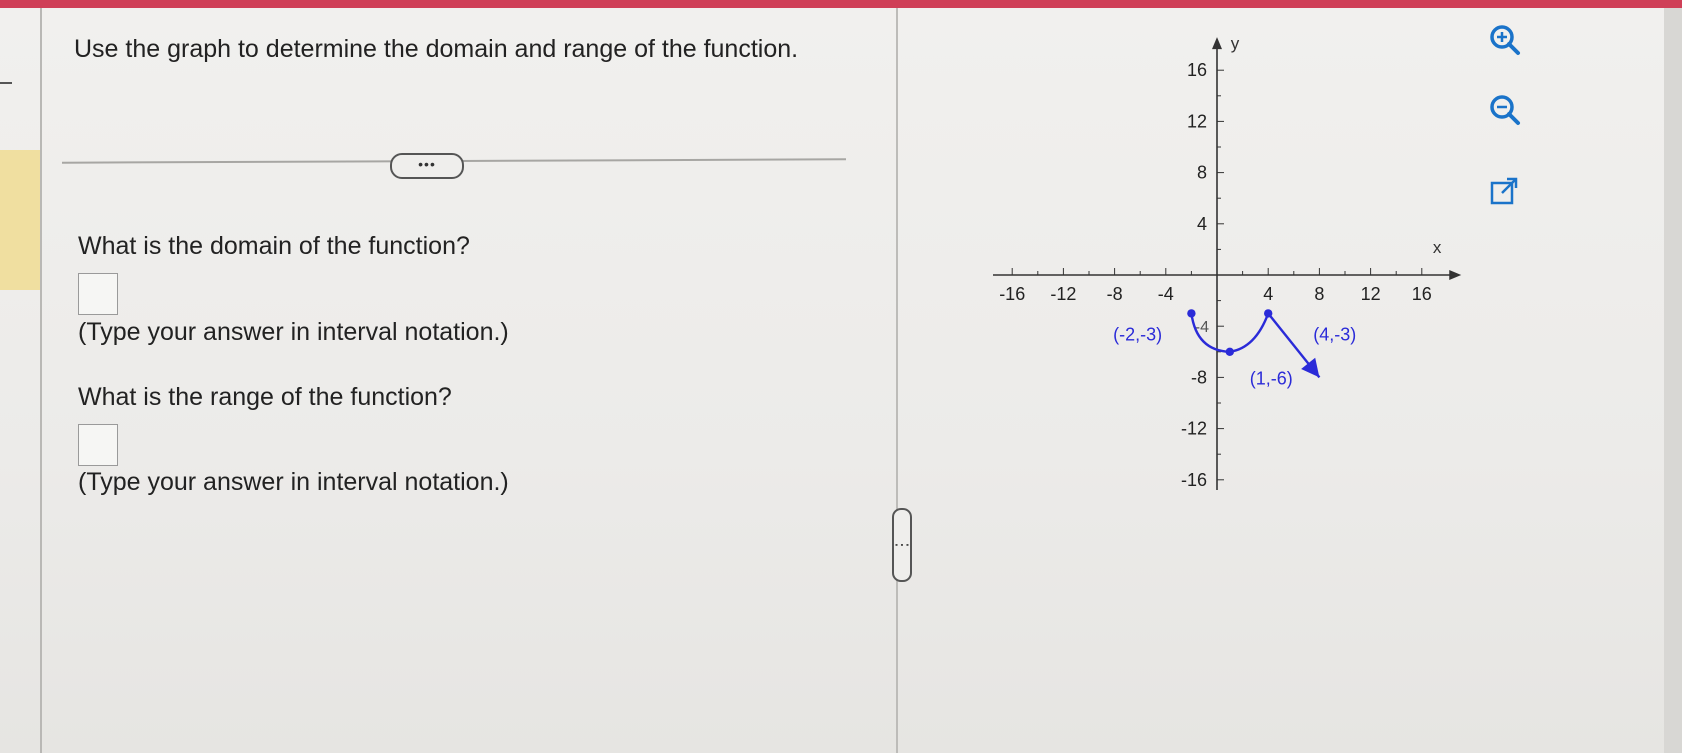 This screenshot has width=1682, height=753. Describe the element at coordinates (1217, 43) in the screenshot. I see `y-axis-arrow` at that location.